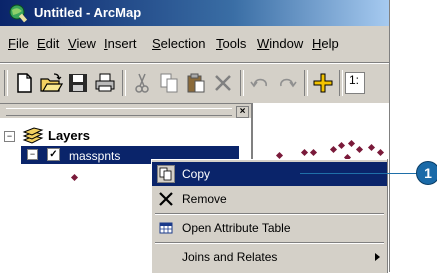  Describe the element at coordinates (325, 43) in the screenshot. I see `menu-help: Help` at that location.